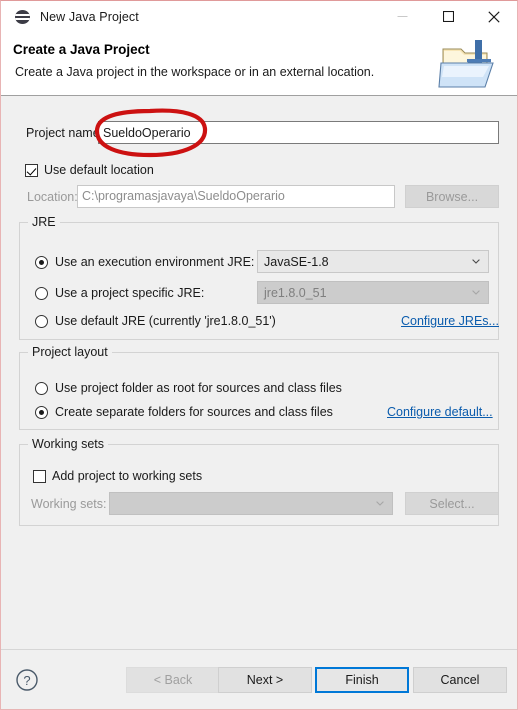  I want to click on minimize-icon, so click(402, 16).